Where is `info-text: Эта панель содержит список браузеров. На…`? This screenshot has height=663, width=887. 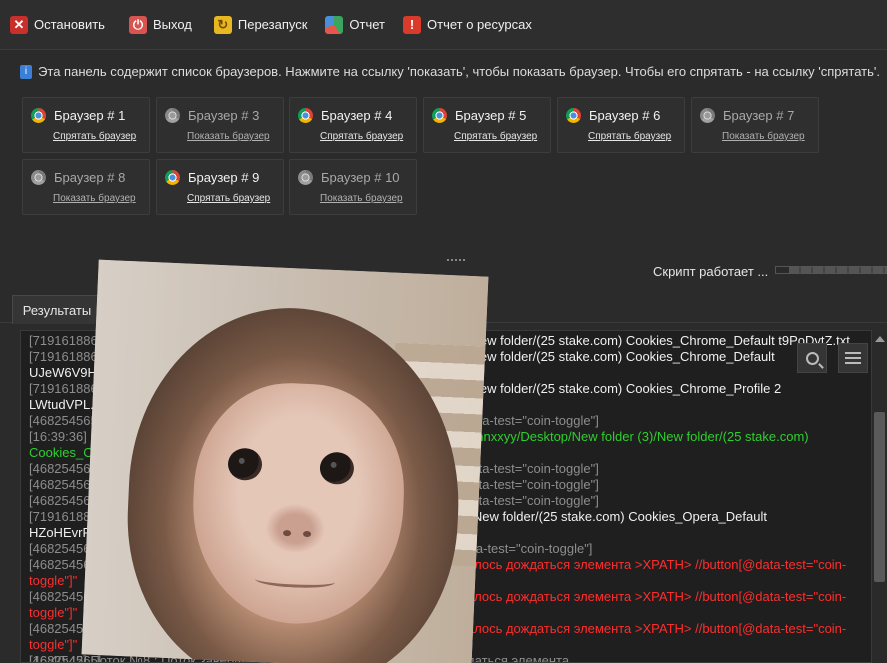
info-text: Эта панель содержит список браузеров. На… is located at coordinates (459, 71).